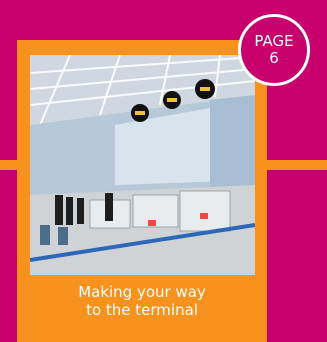  I want to click on page-badge-label: PAGE, so click(274, 41).